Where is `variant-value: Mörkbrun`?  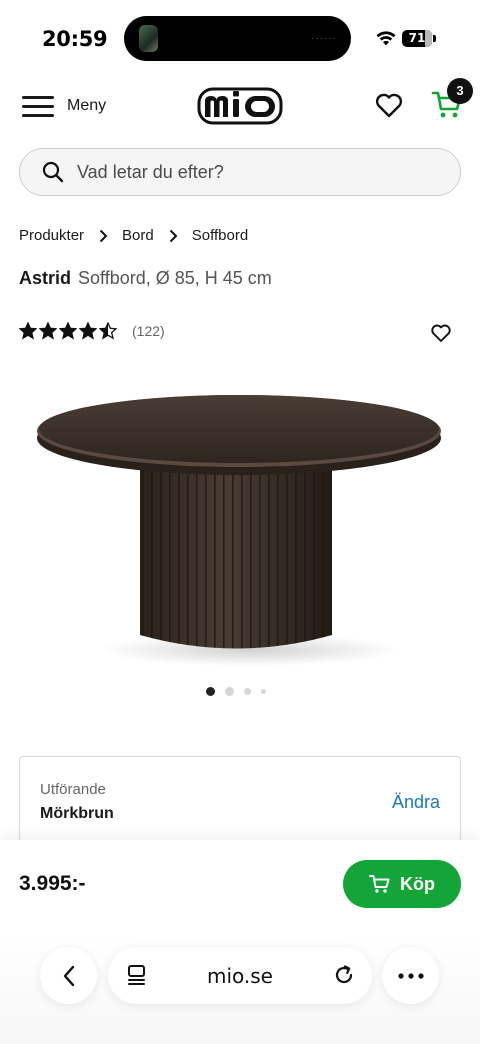 variant-value: Mörkbrun is located at coordinates (77, 813).